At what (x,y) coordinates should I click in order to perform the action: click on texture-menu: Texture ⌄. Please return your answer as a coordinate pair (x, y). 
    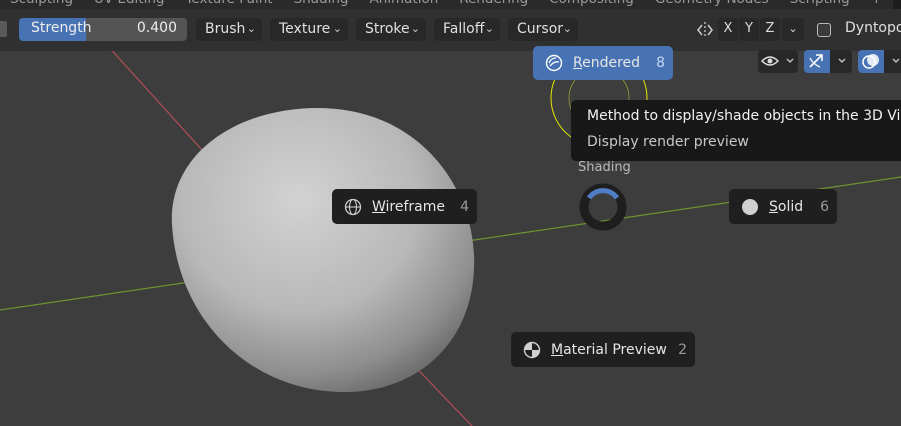
    Looking at the image, I should click on (309, 29).